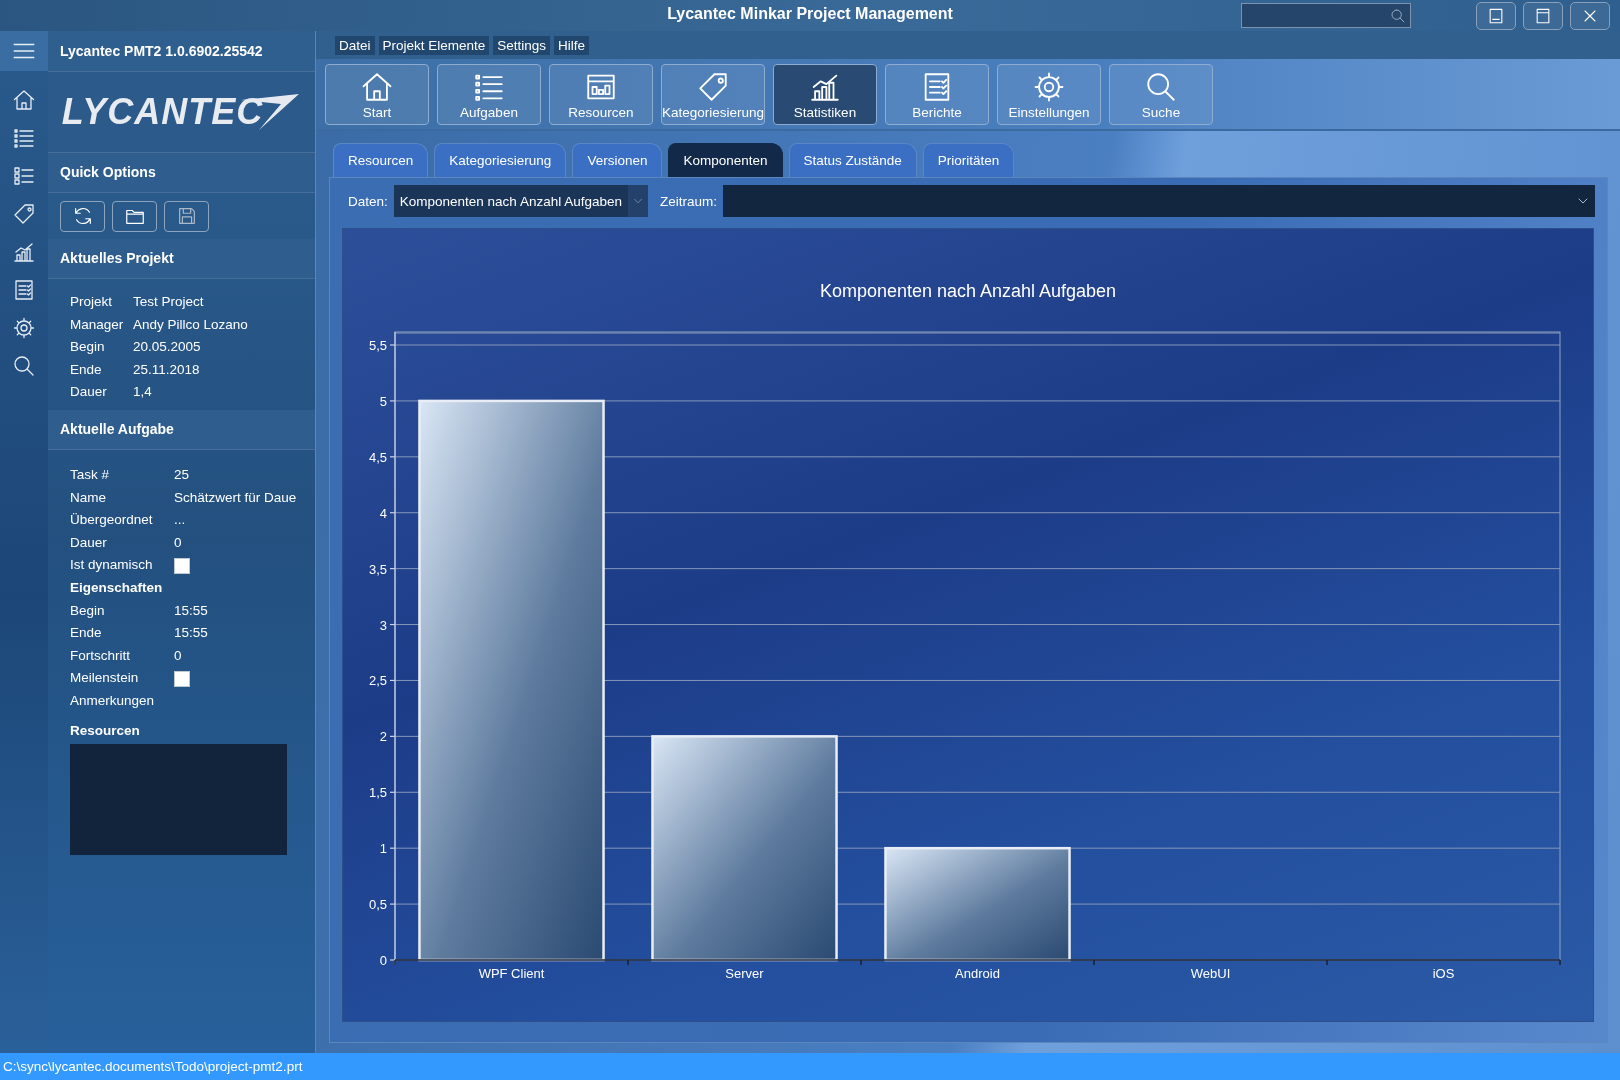 This screenshot has height=1080, width=1620. What do you see at coordinates (1049, 94) in the screenshot?
I see `toolbar-button: Einstellungen` at bounding box center [1049, 94].